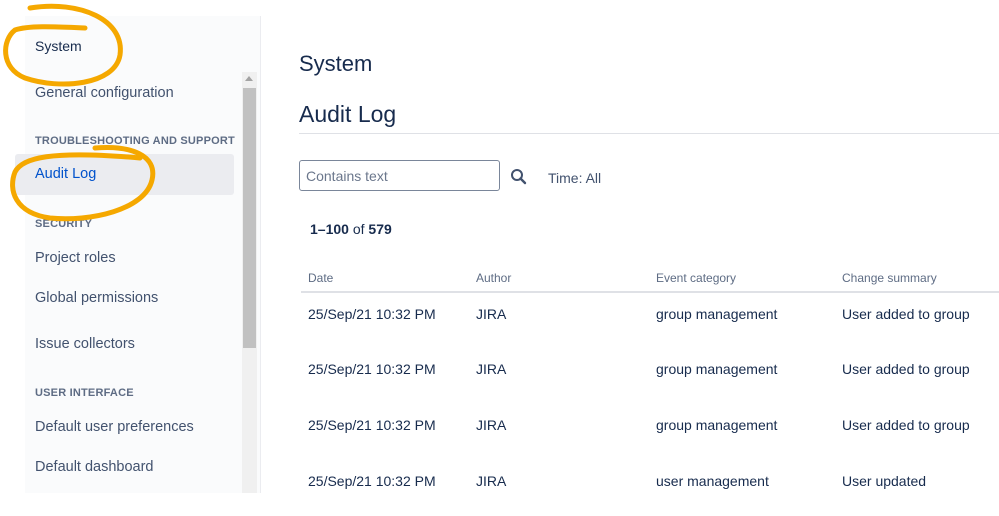 Image resolution: width=999 pixels, height=516 pixels. Describe the element at coordinates (742, 278) in the screenshot. I see `column-event-category: Event category` at that location.